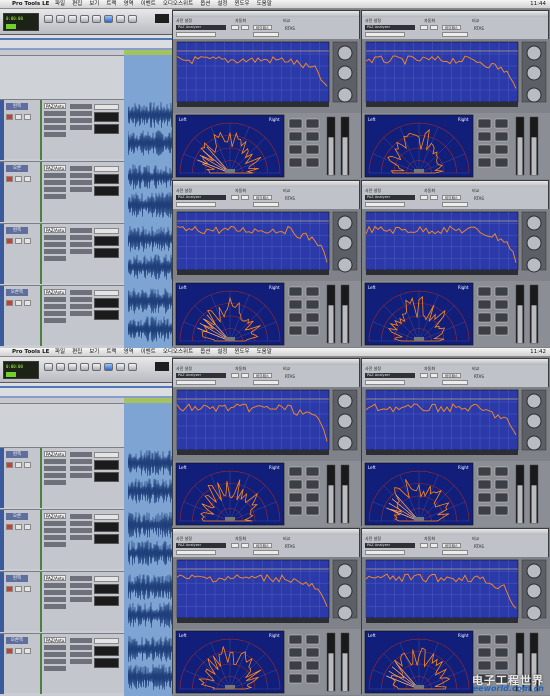 Image resolution: width=550 pixels, height=696 pixels. What do you see at coordinates (77, 352) in the screenshot?
I see `menu-edit: 편집` at bounding box center [77, 352].